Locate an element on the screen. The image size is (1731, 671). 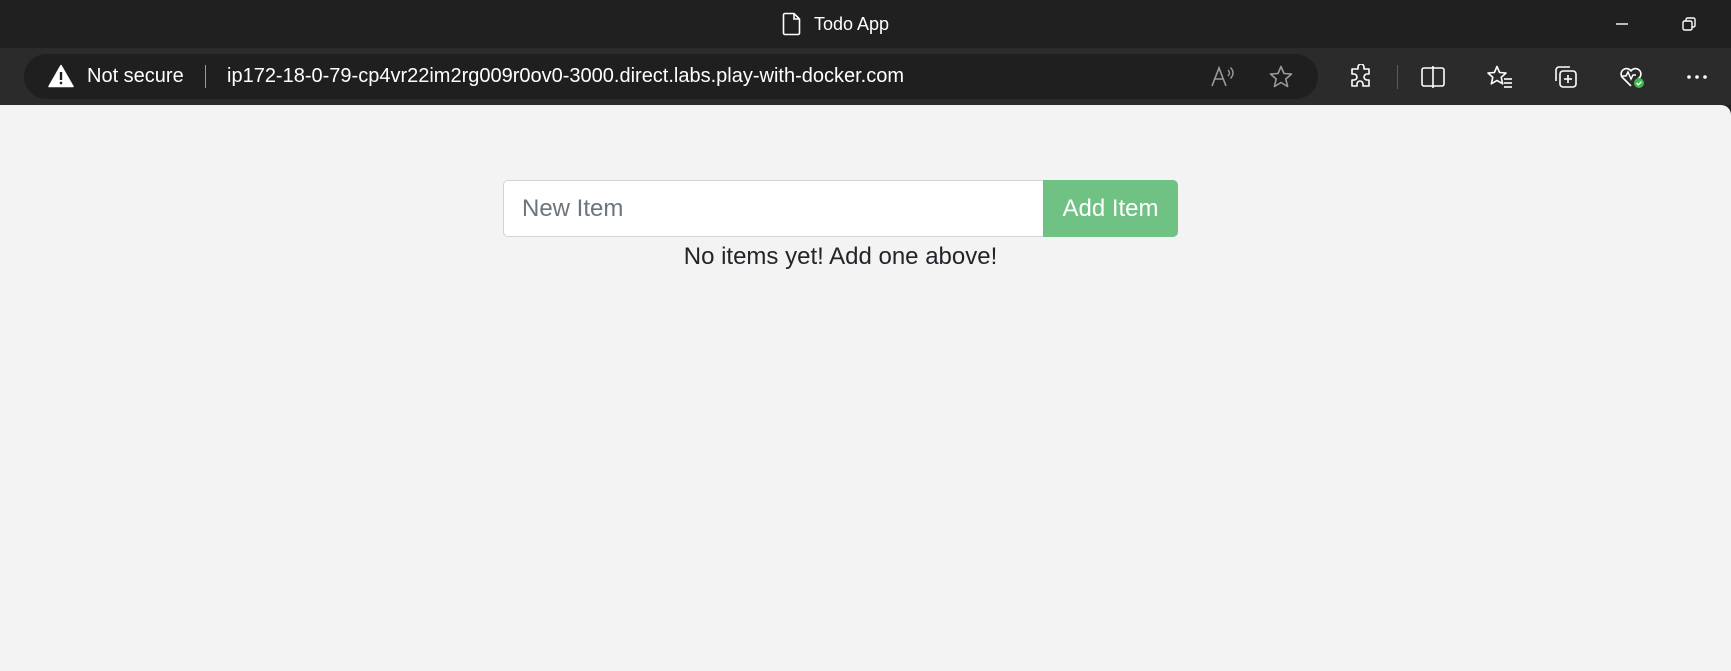
more-button is located at coordinates (1697, 77).